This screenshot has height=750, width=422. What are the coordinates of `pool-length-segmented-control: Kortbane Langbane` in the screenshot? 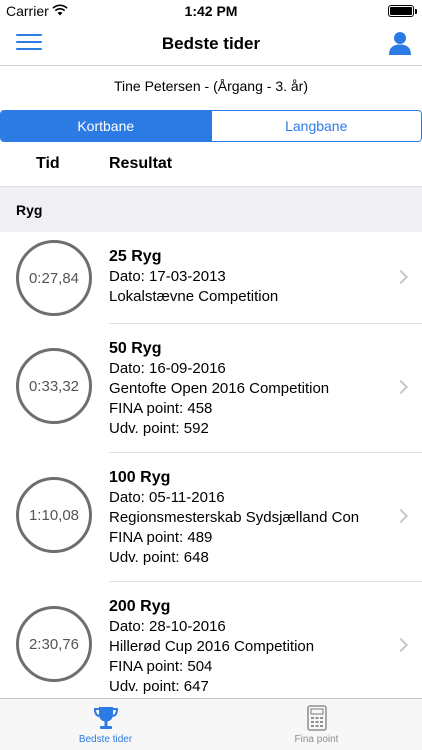 It's located at (211, 126).